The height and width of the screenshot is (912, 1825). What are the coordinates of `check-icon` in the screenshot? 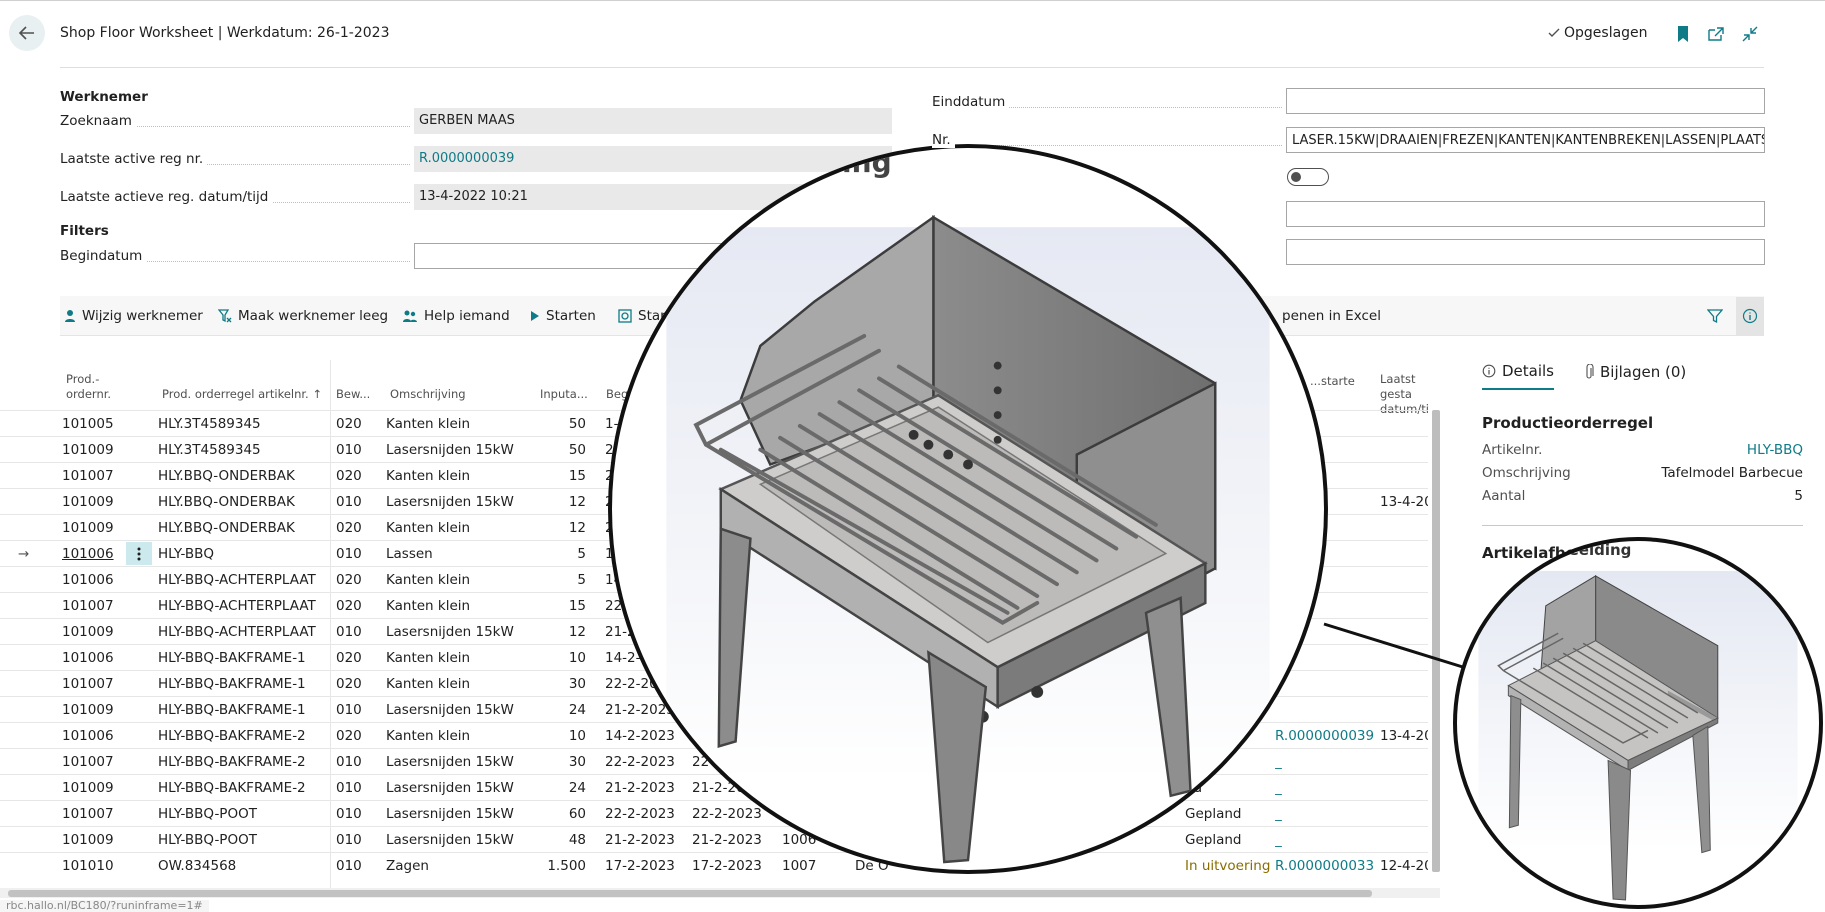 It's located at (1554, 32).